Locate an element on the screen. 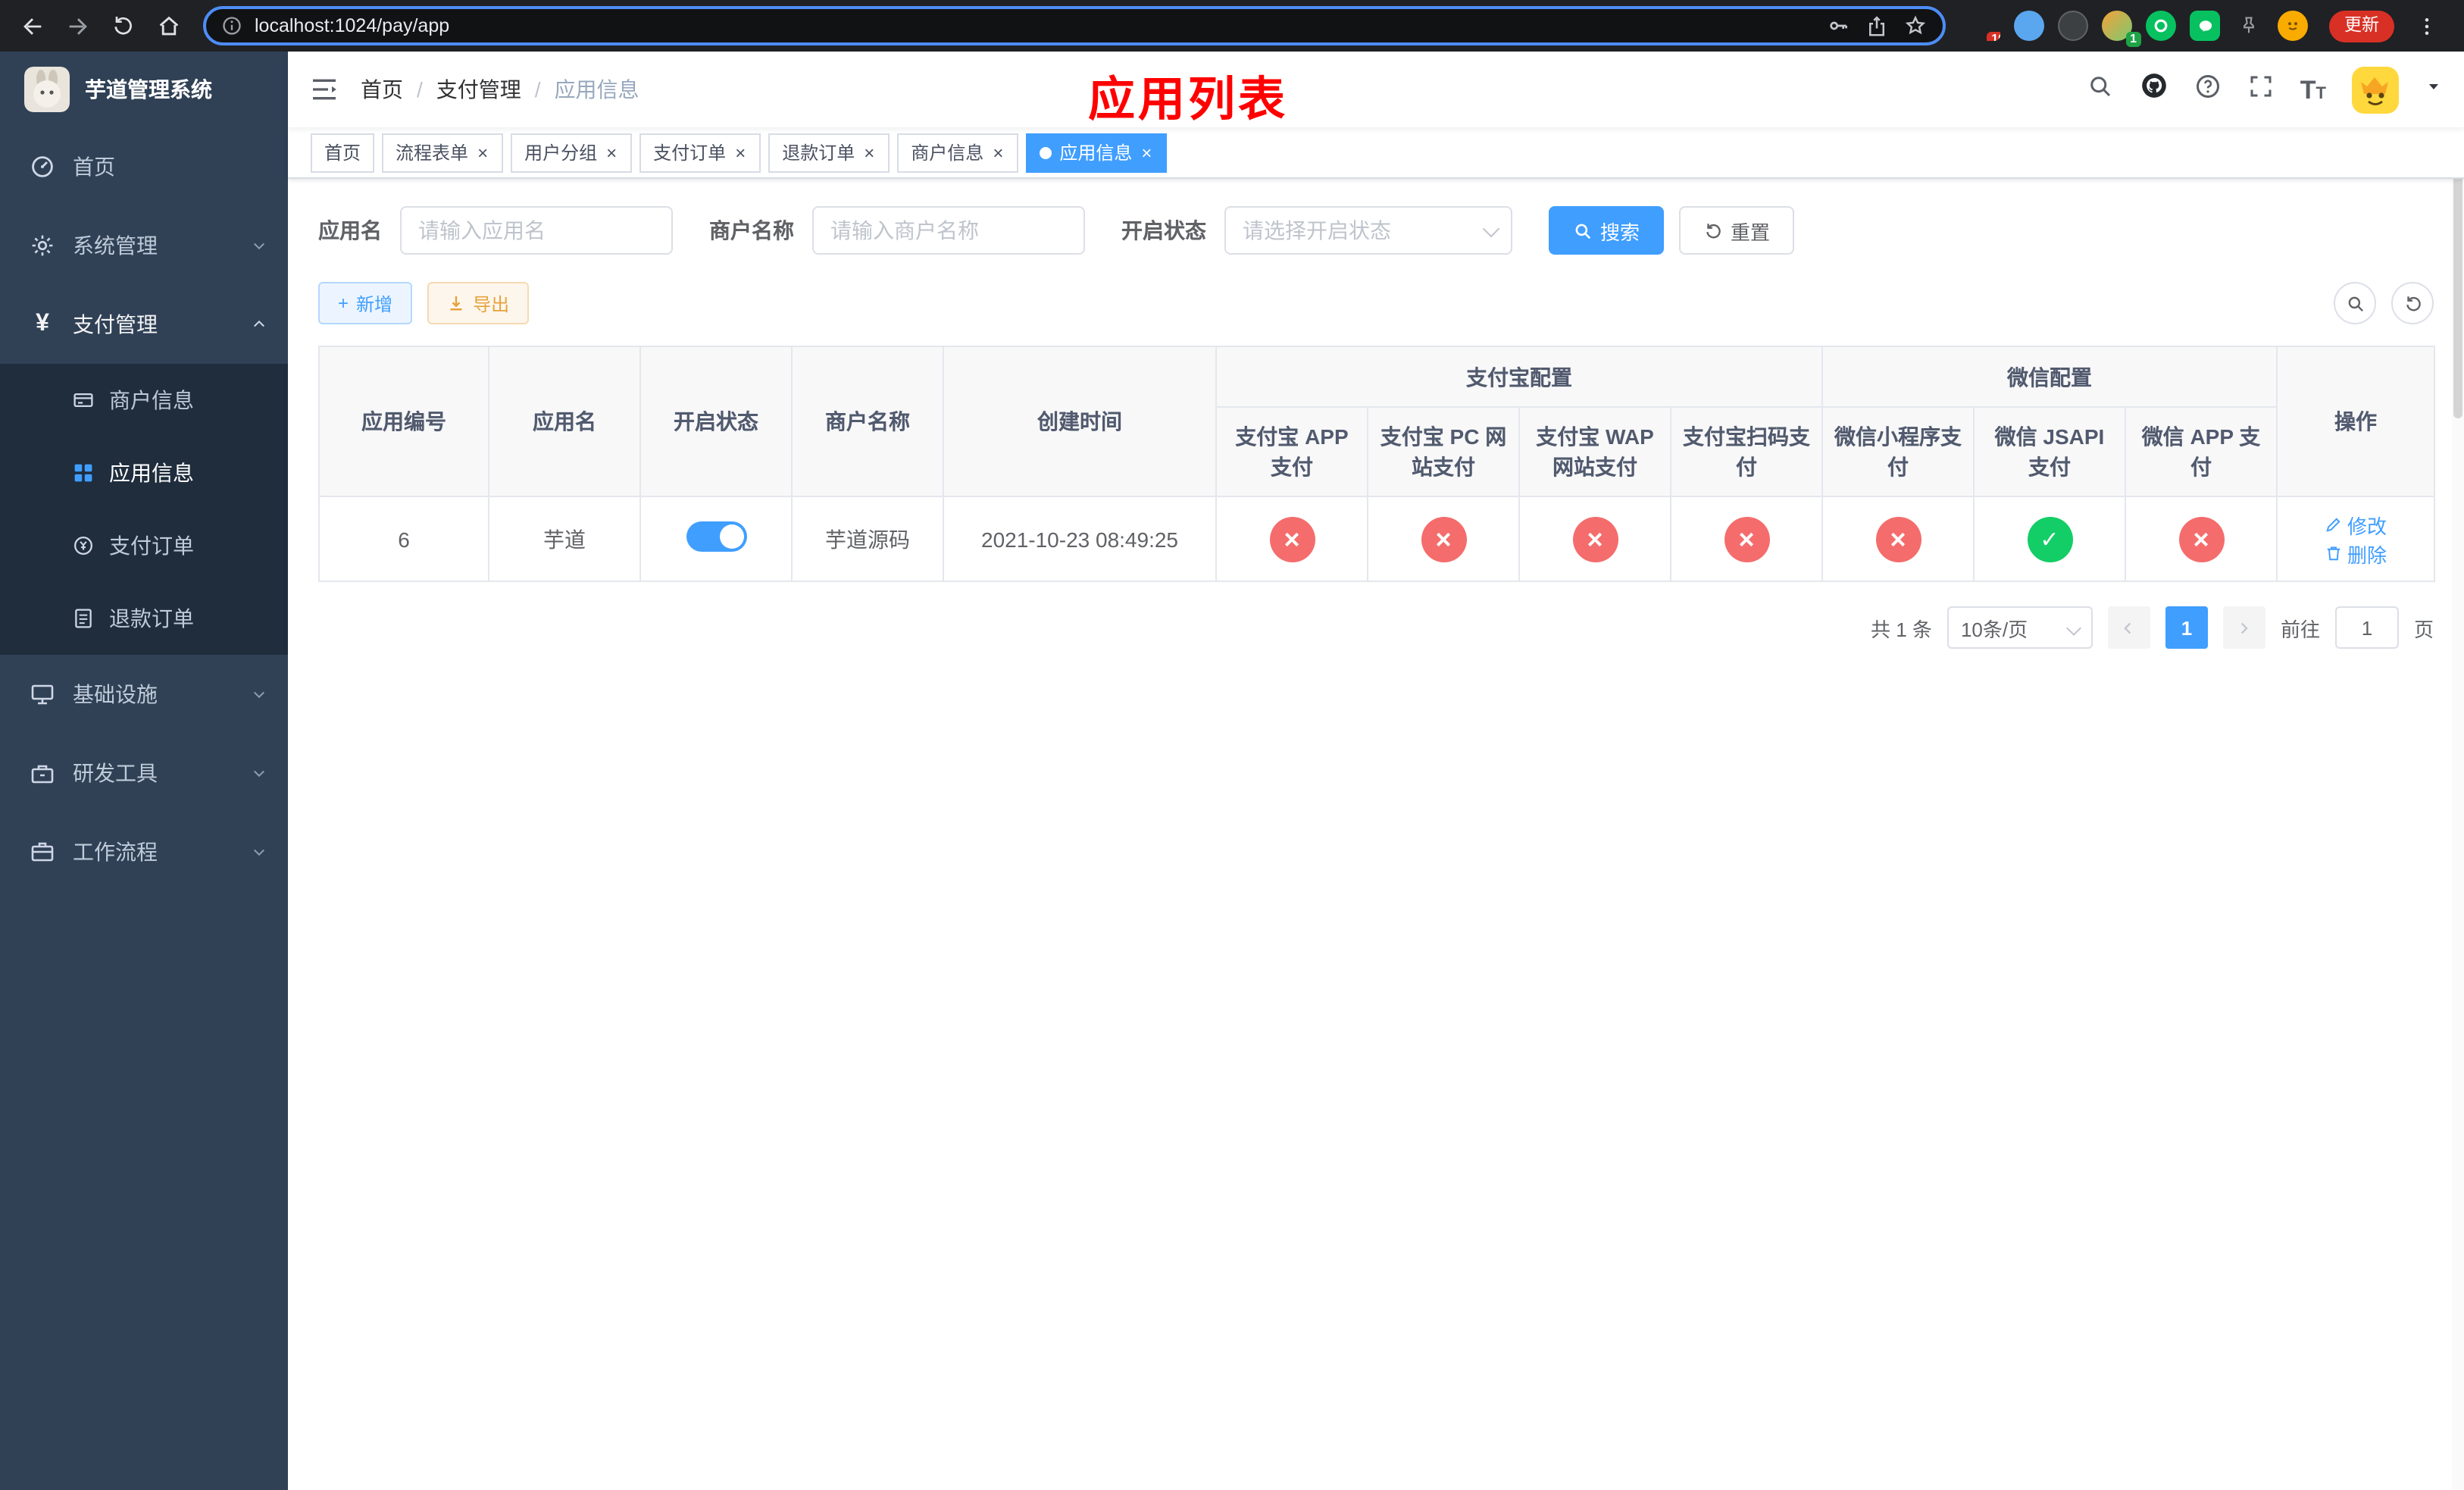  extension-green-circle-icon is located at coordinates (2161, 26).